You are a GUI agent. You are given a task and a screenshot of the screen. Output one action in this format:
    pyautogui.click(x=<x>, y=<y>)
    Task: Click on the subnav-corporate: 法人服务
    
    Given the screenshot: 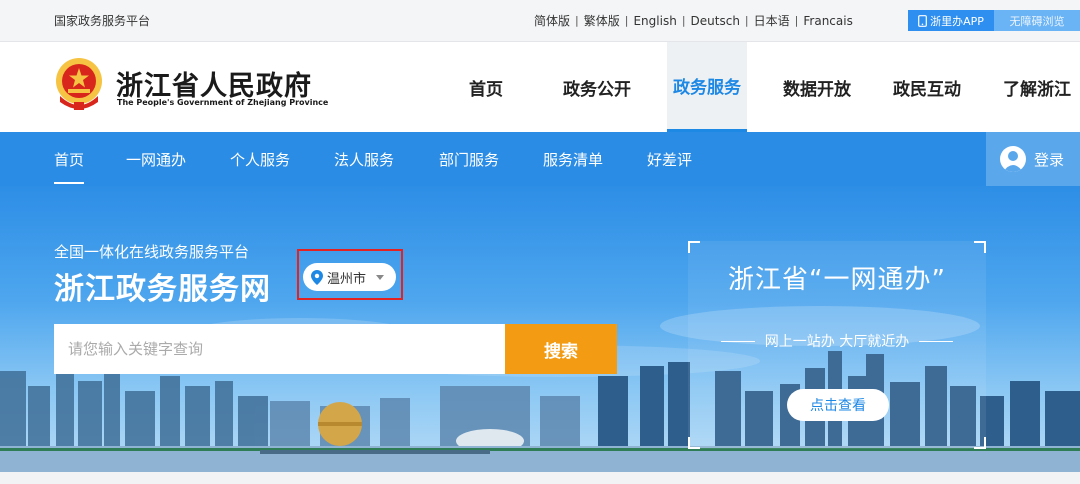 What is the action you would take?
    pyautogui.click(x=364, y=159)
    